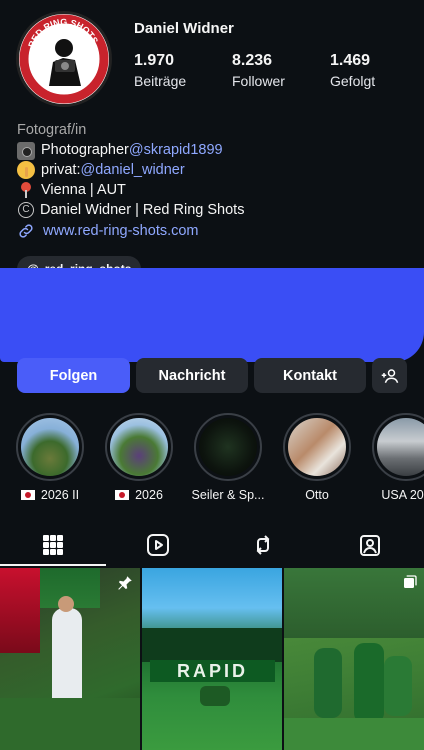 The width and height of the screenshot is (424, 750). Describe the element at coordinates (26, 231) in the screenshot. I see `link-icon` at that location.